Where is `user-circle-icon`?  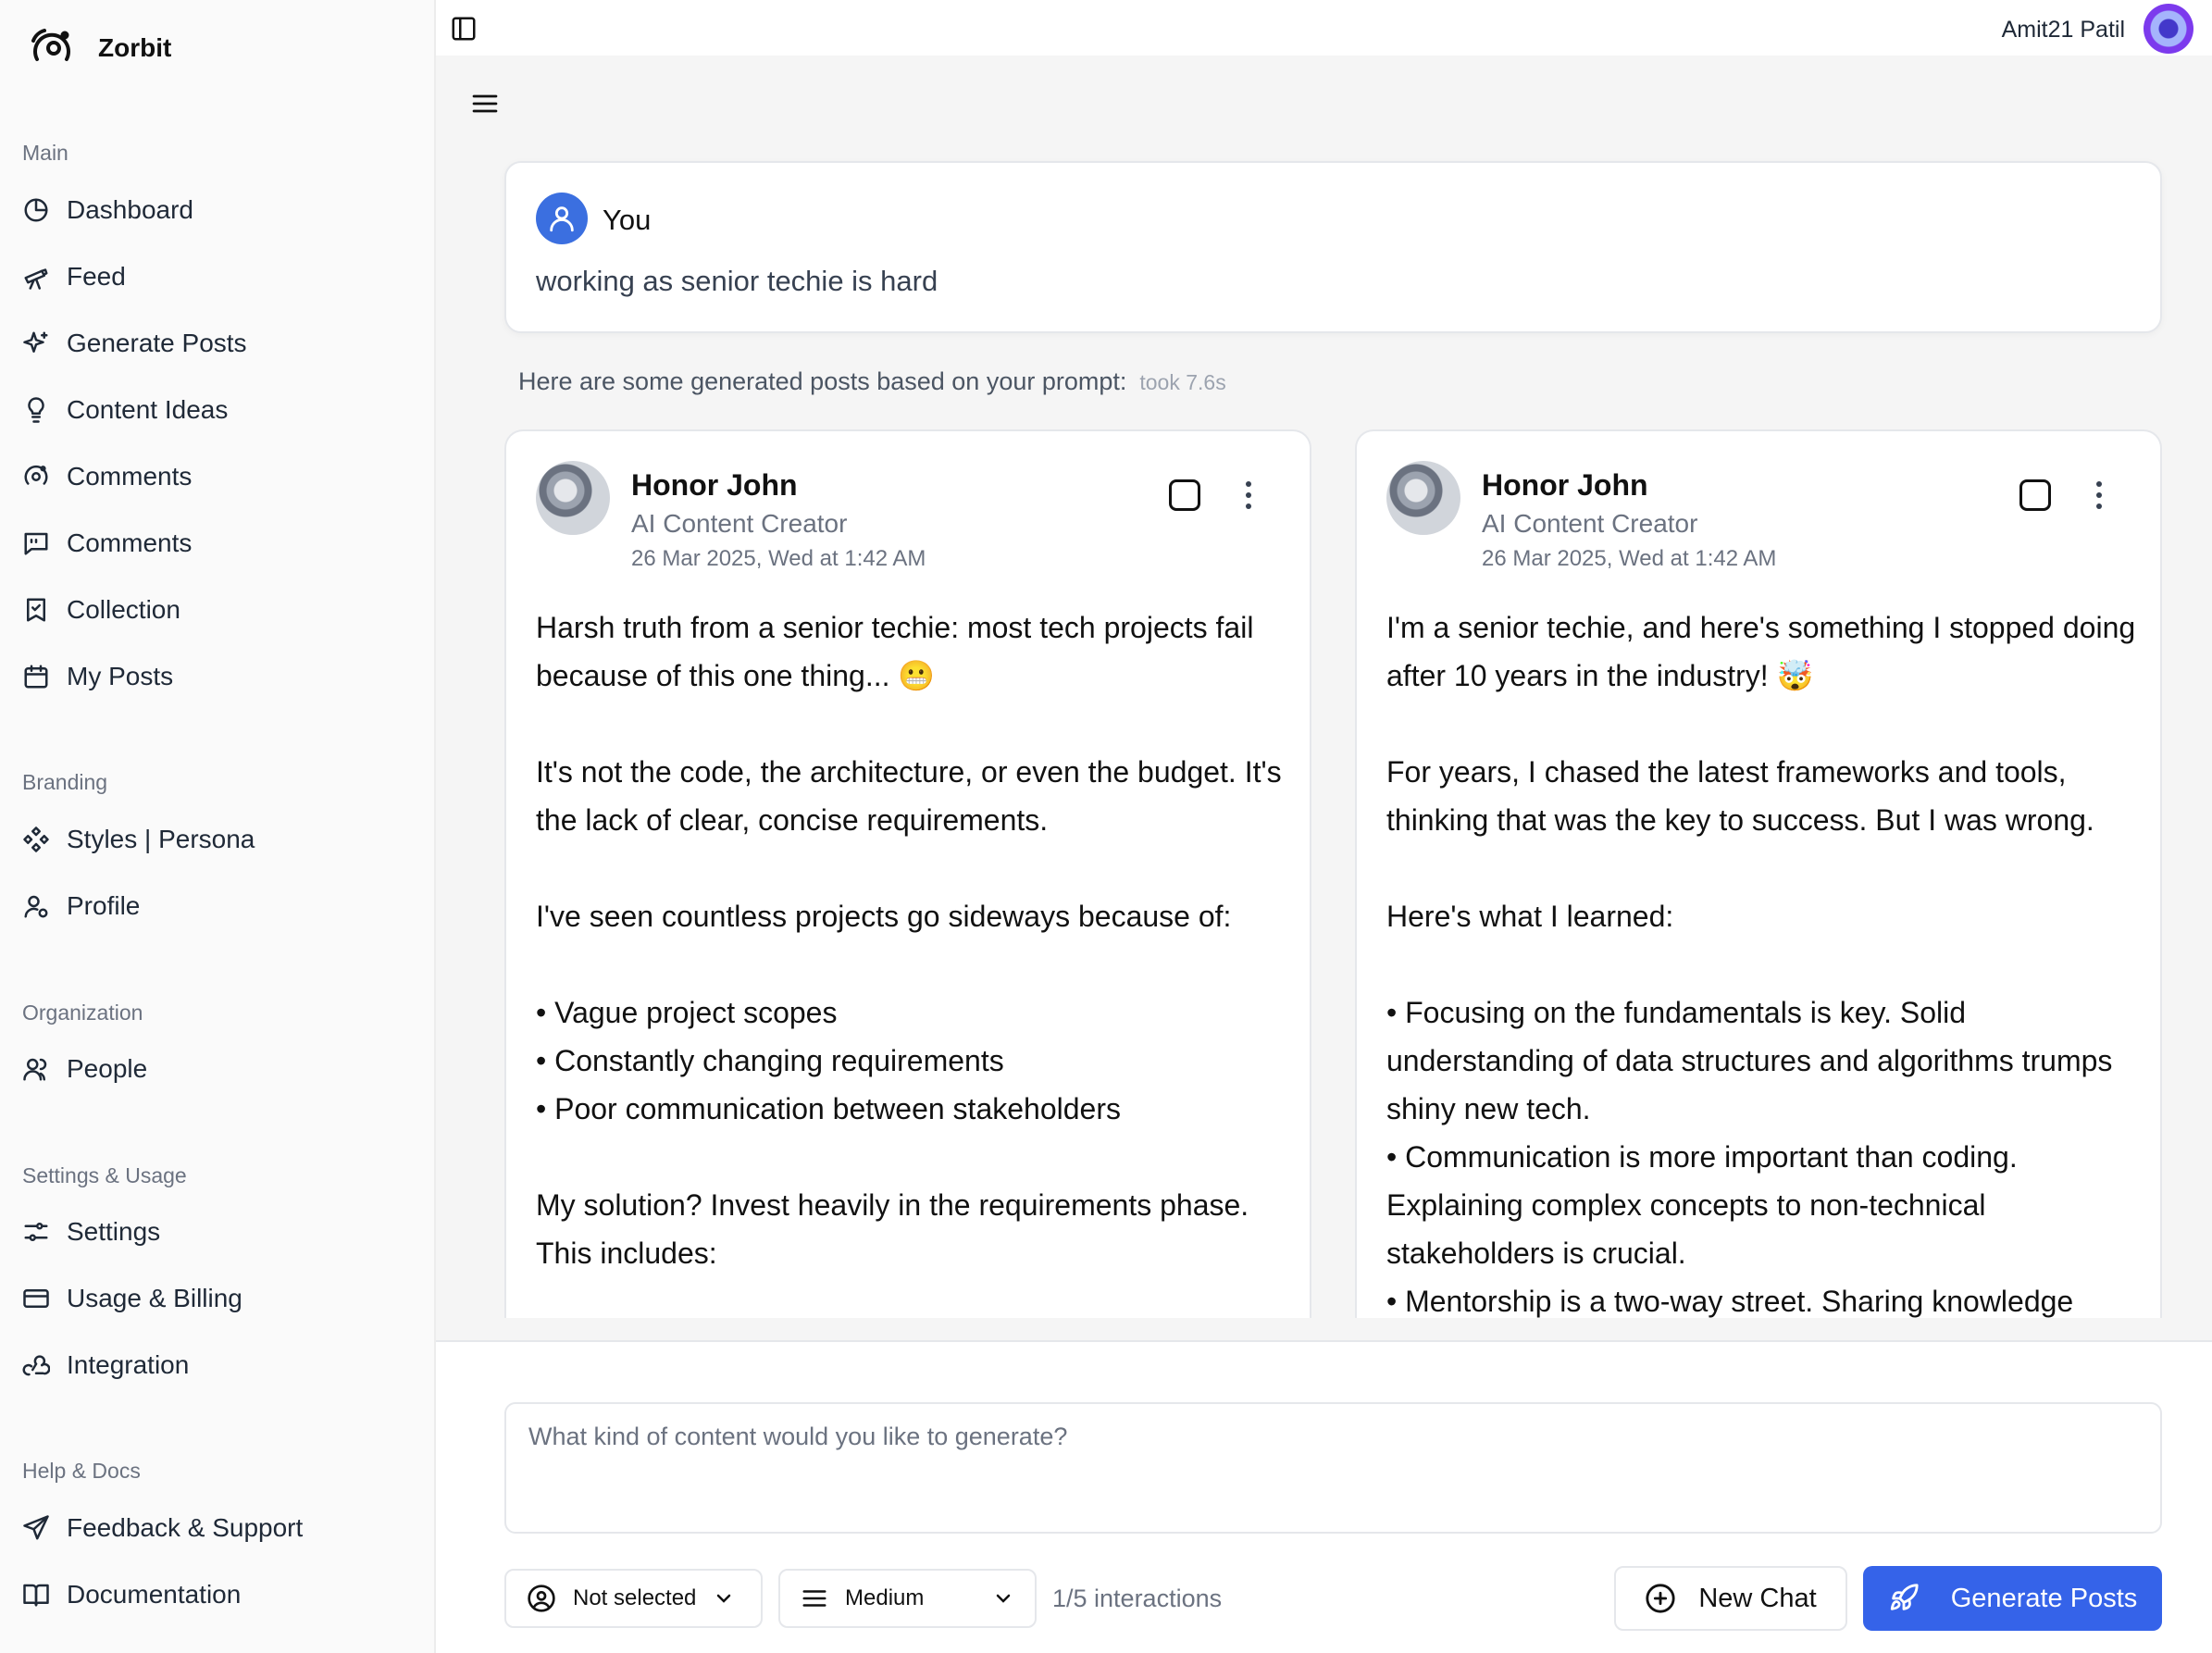 user-circle-icon is located at coordinates (541, 1598).